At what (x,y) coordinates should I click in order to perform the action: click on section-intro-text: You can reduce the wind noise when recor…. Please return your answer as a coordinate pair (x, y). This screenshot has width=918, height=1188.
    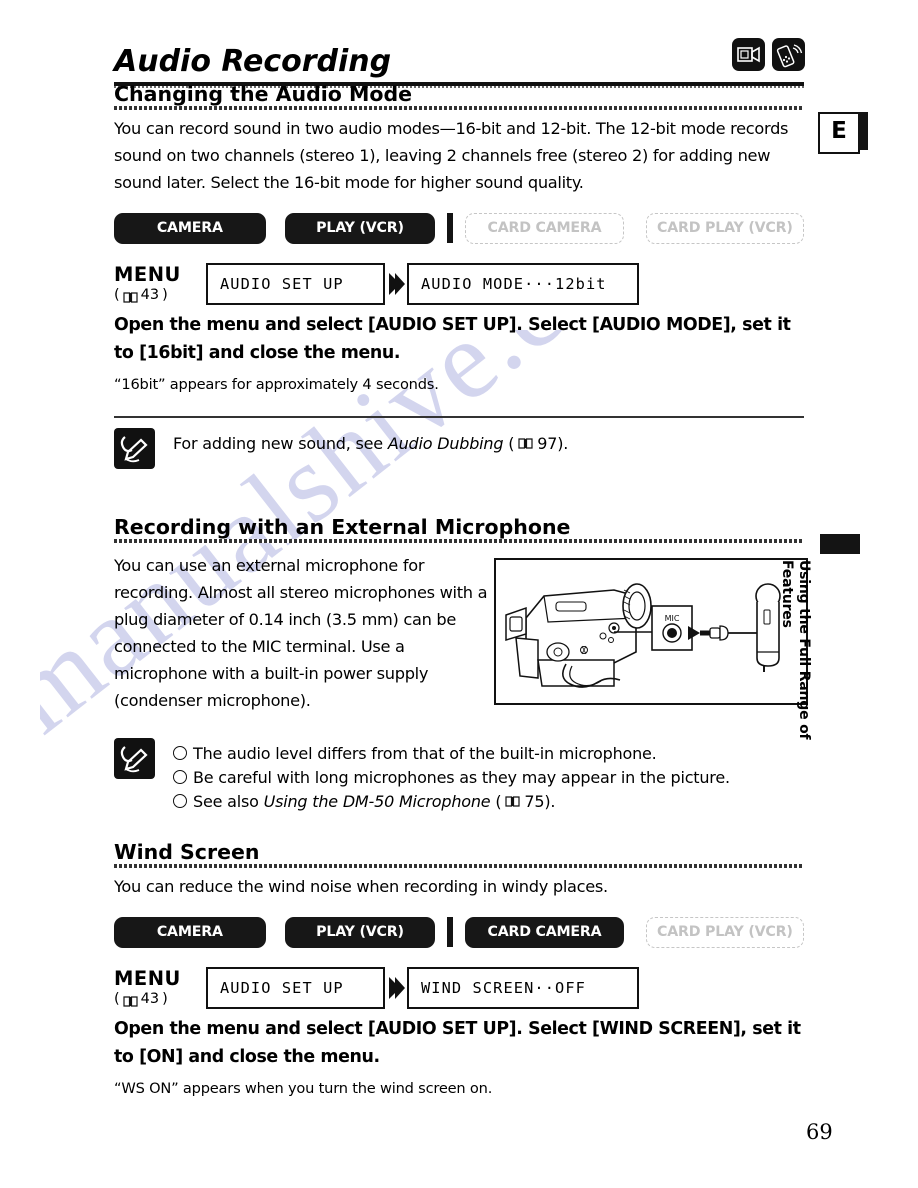
    Looking at the image, I should click on (361, 886).